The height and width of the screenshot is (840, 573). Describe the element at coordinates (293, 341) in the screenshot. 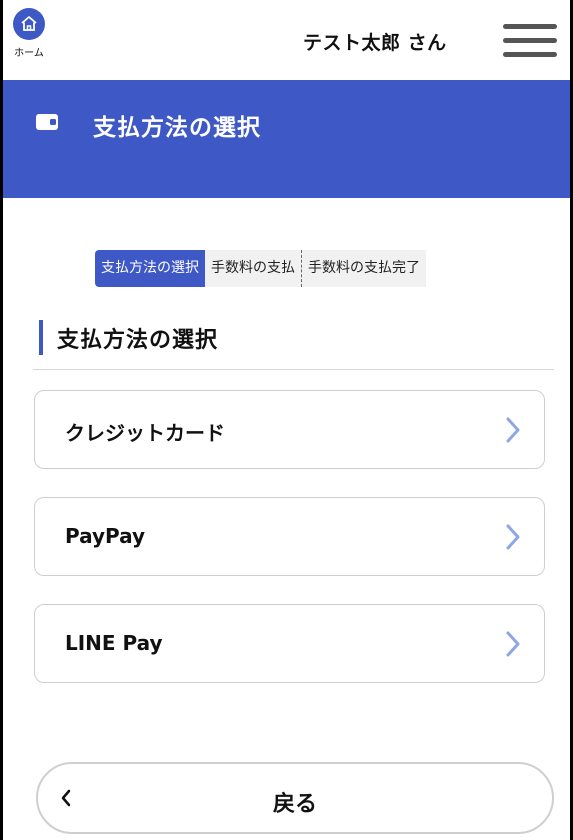

I see `section-heading: 支払方法の選択` at that location.